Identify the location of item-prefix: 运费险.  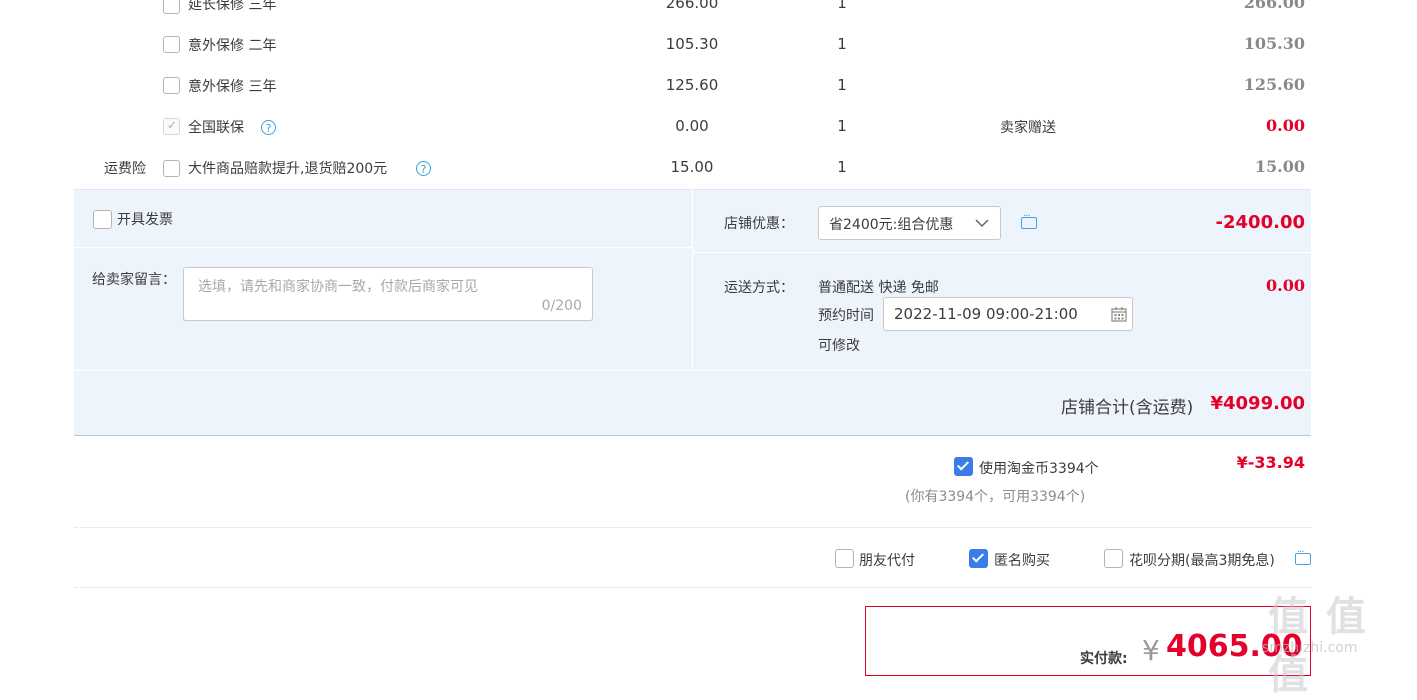
(125, 169).